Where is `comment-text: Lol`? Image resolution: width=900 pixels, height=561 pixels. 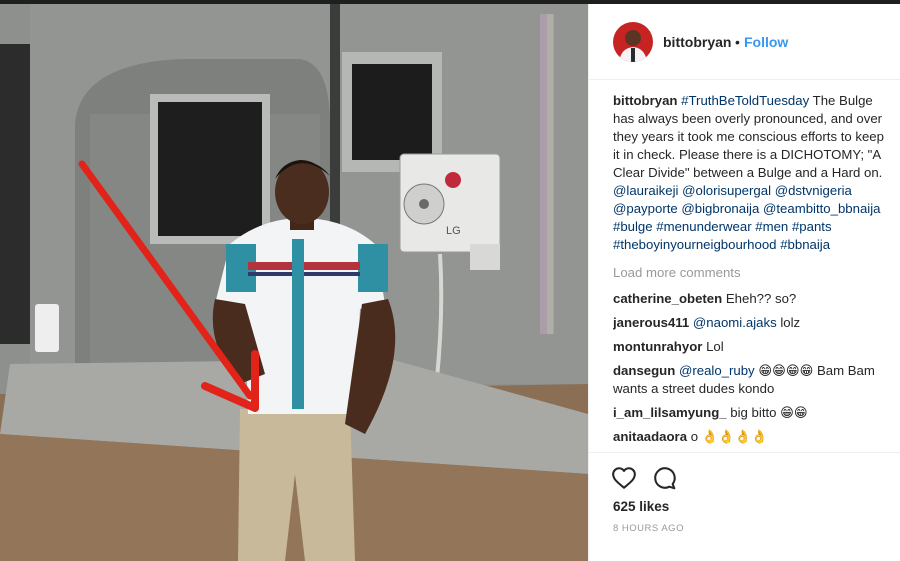 comment-text: Lol is located at coordinates (715, 346).